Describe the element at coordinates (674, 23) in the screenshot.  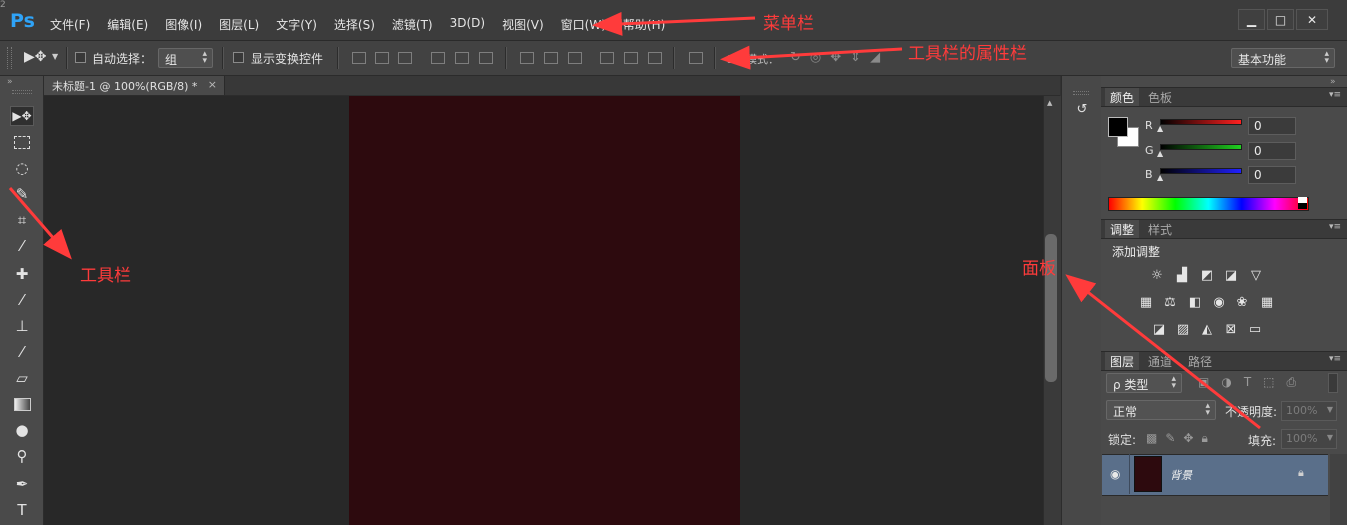
I see `menu-bar-arrow` at that location.